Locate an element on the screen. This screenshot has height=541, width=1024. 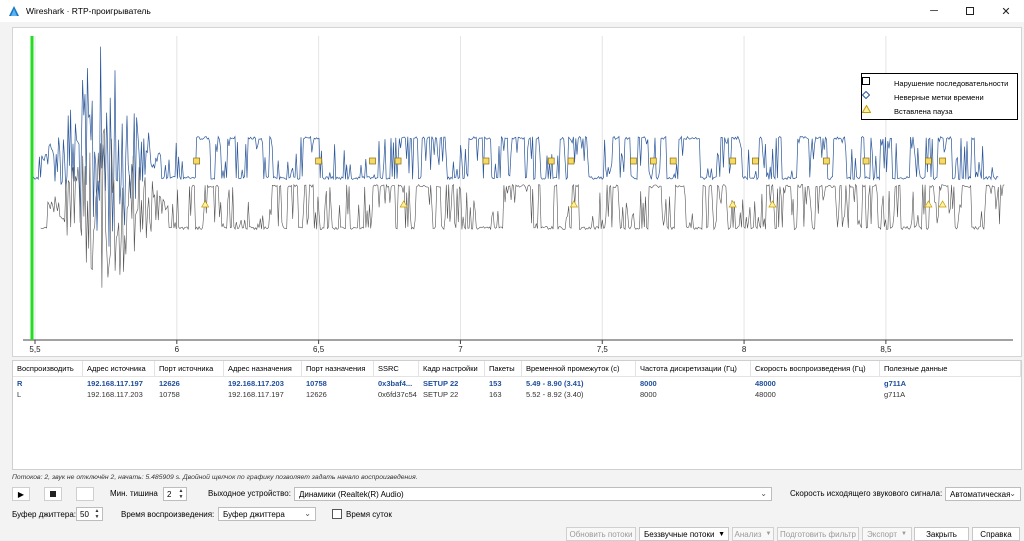
table-cell: 163 is located at coordinates (495, 394).